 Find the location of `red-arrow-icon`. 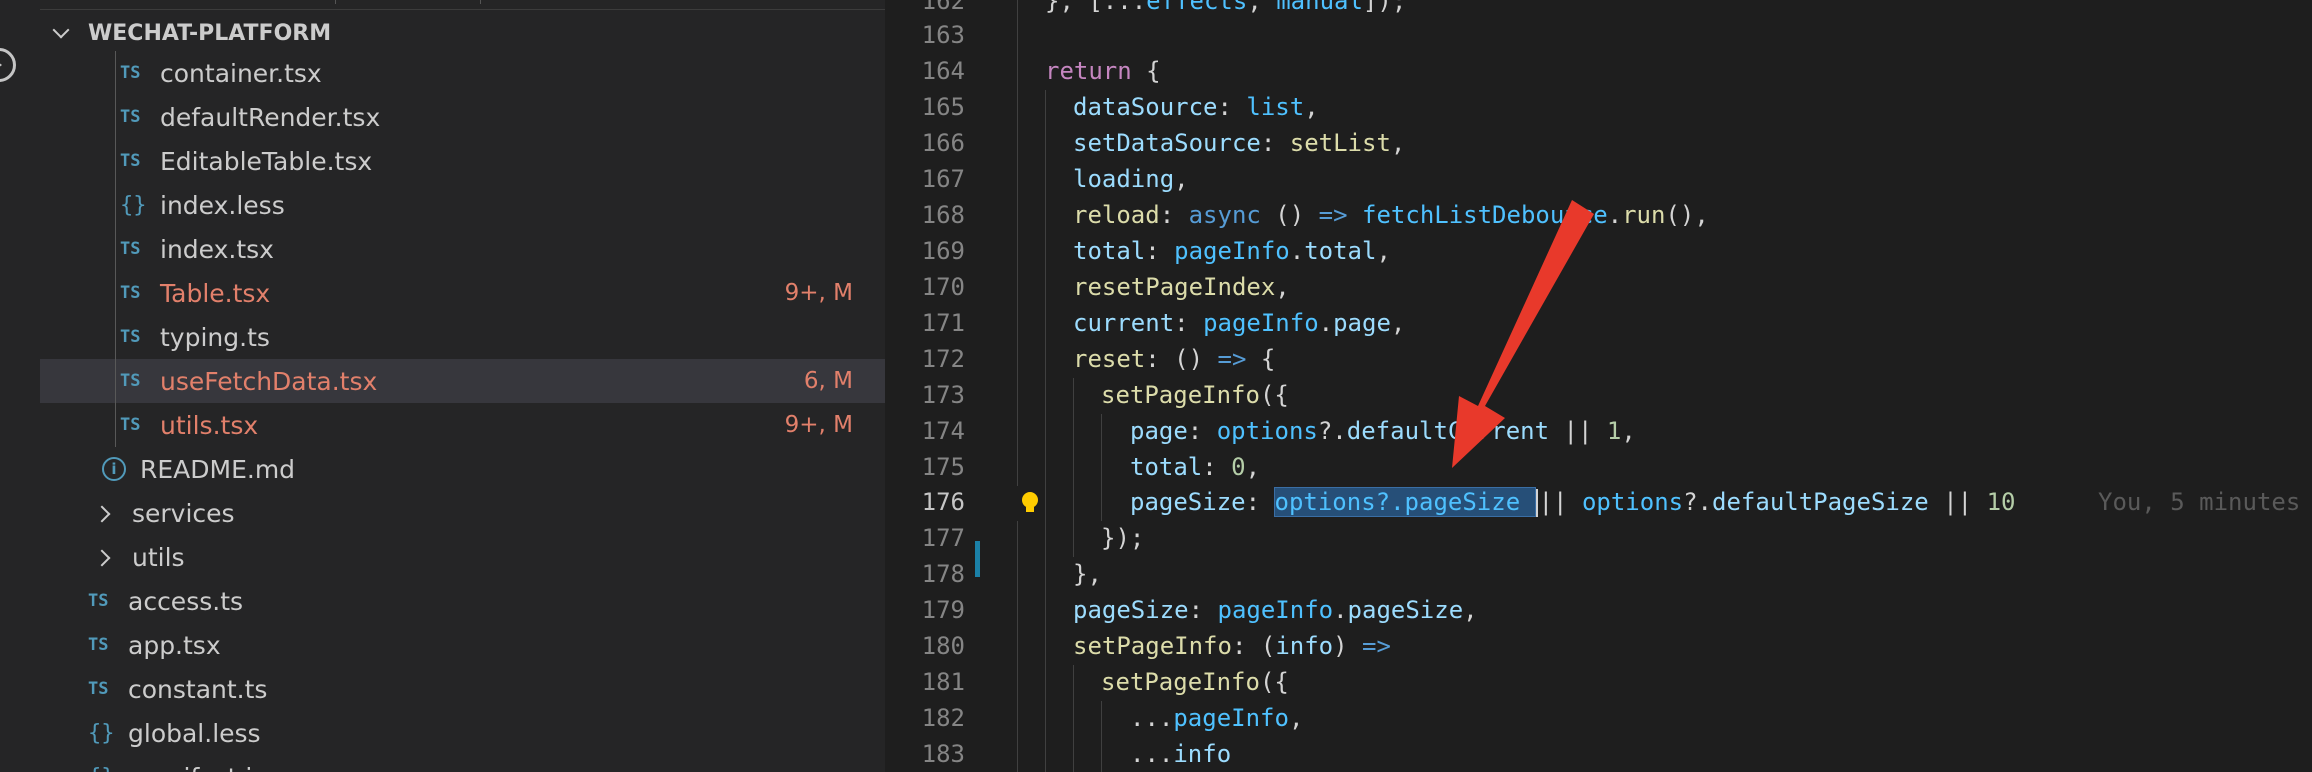

red-arrow-icon is located at coordinates (1523, 334).